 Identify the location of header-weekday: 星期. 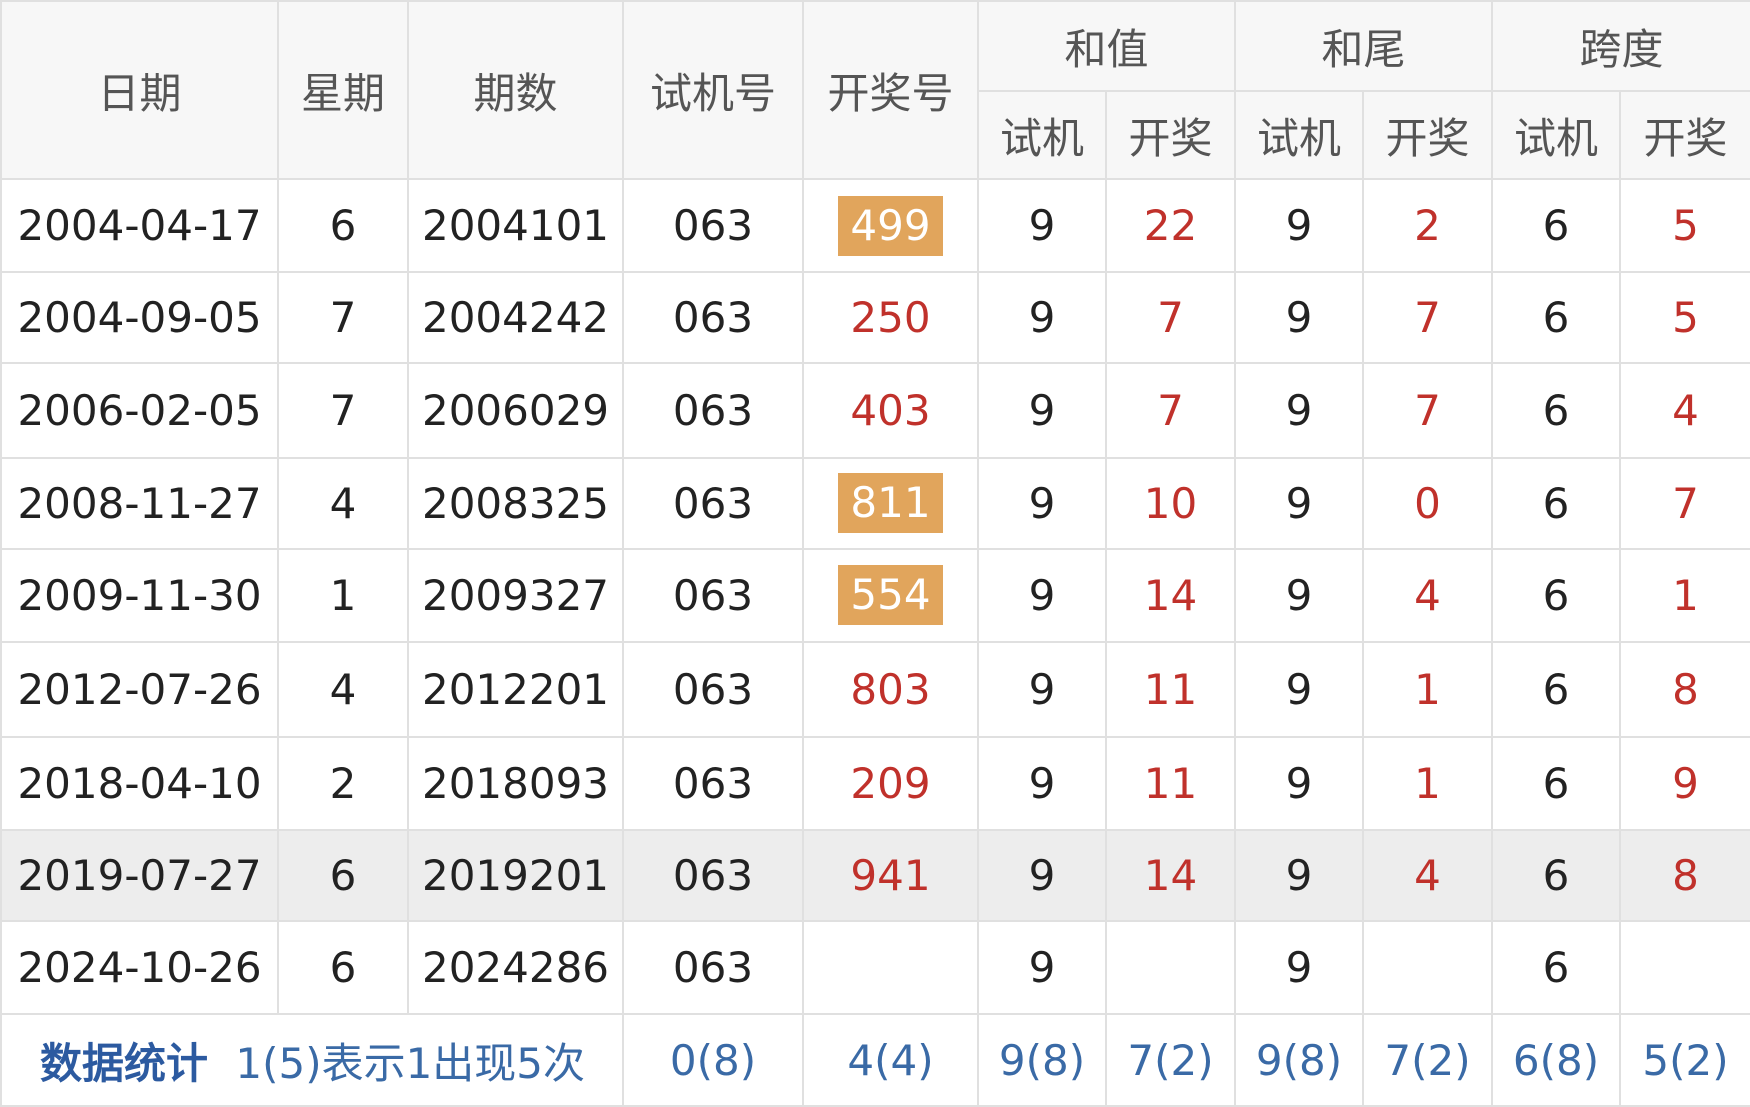
(343, 90).